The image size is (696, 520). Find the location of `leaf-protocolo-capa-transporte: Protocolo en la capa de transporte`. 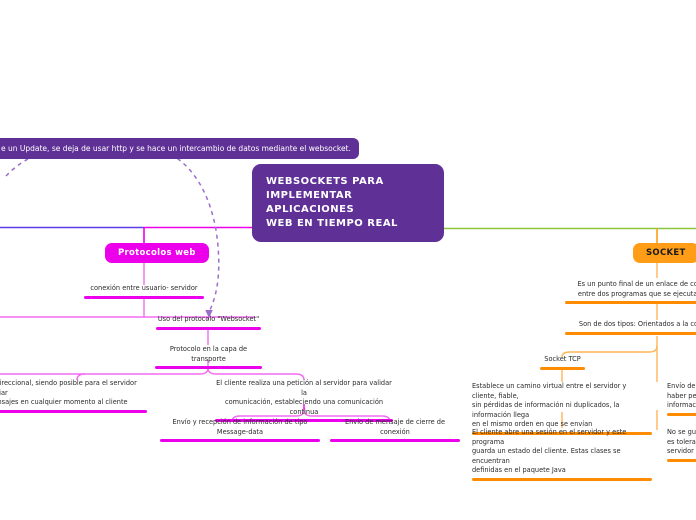

leaf-protocolo-capa-transporte: Protocolo en la capa de transporte is located at coordinates (208, 359).